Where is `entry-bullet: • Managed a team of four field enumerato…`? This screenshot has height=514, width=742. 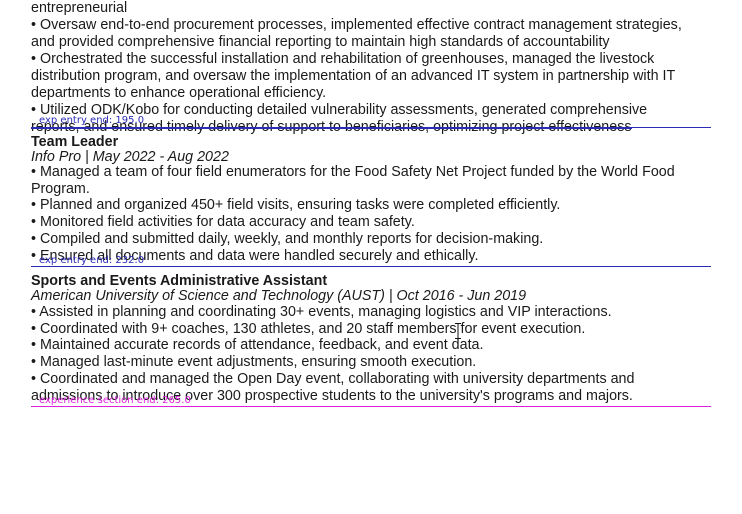
entry-bullet: • Managed a team of four field enumerato… is located at coordinates (353, 172).